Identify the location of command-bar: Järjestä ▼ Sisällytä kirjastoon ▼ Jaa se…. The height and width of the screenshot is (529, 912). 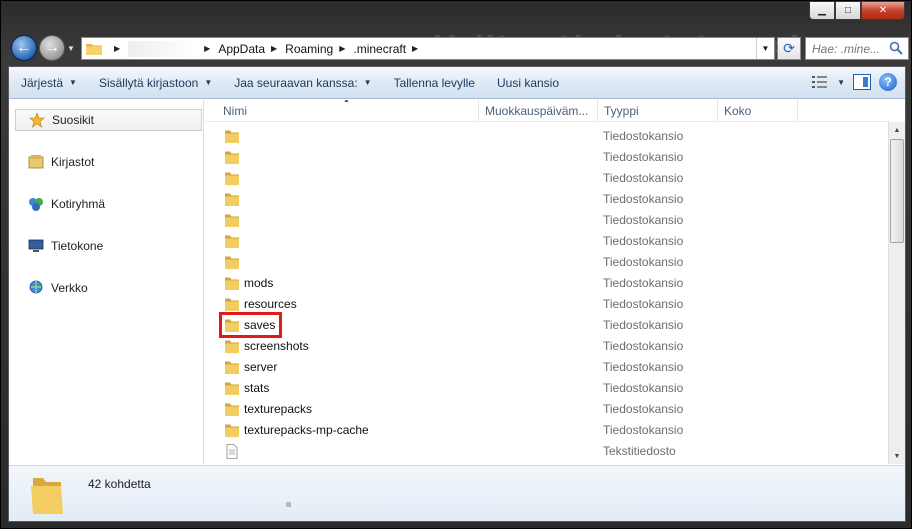
(457, 83).